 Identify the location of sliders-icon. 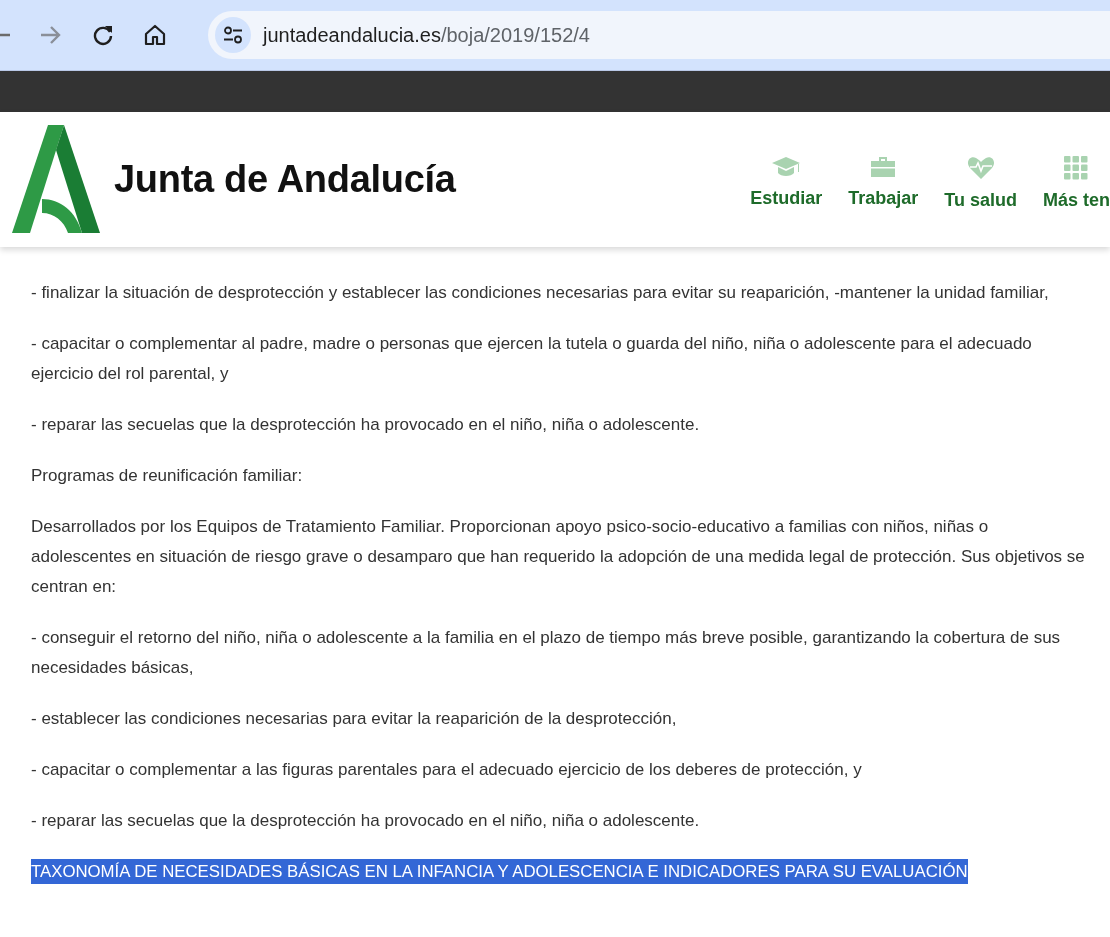
(233, 35).